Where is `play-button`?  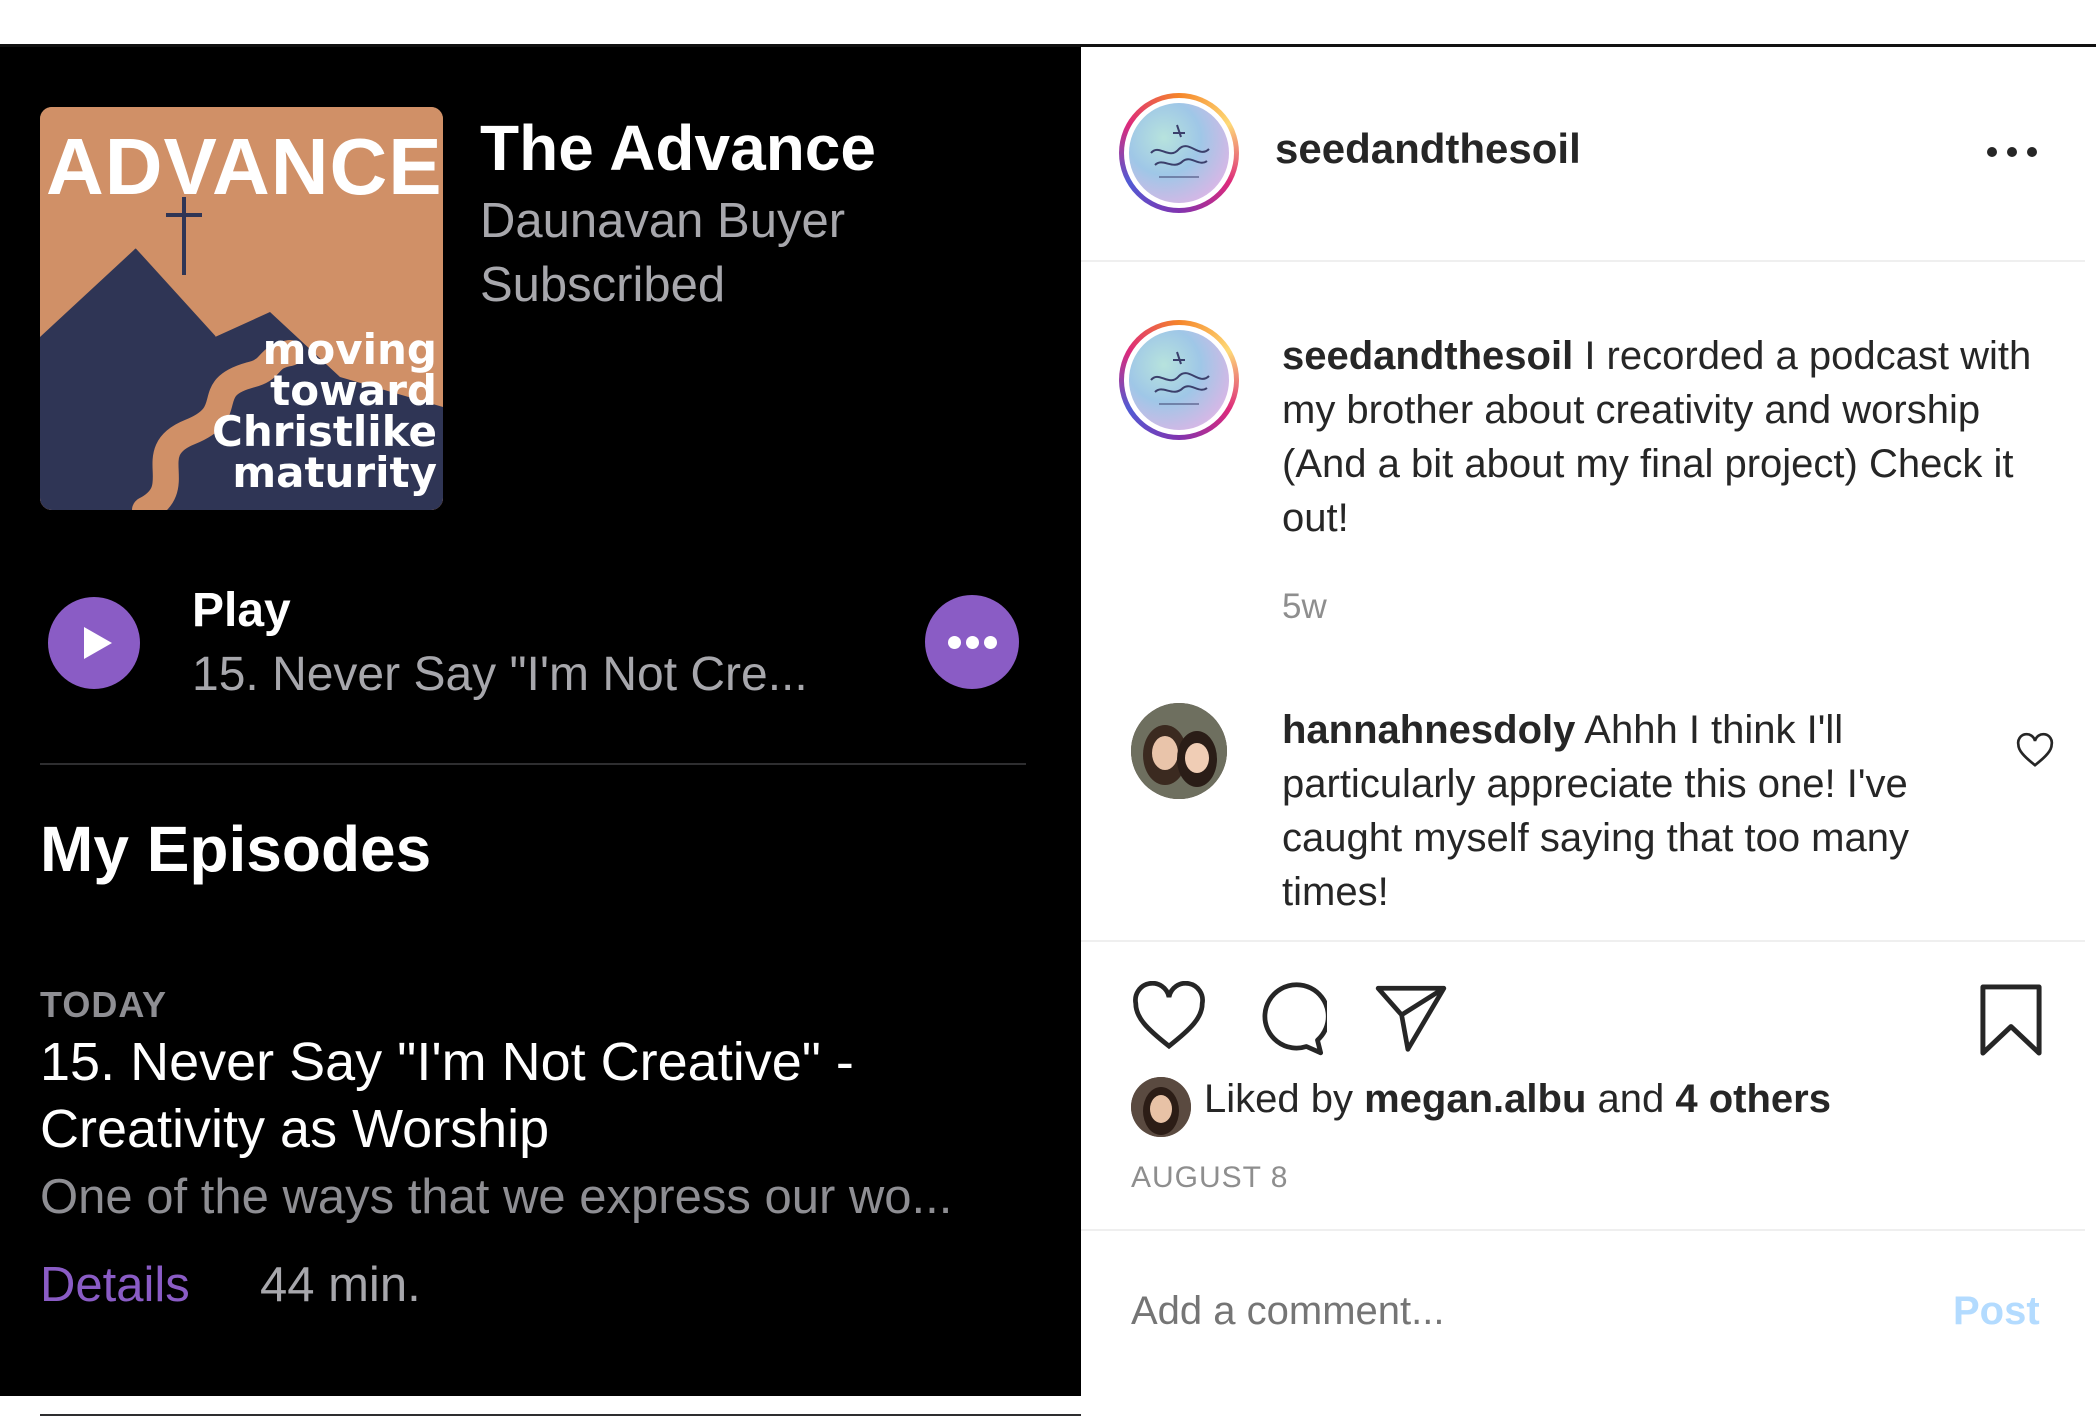 play-button is located at coordinates (94, 643).